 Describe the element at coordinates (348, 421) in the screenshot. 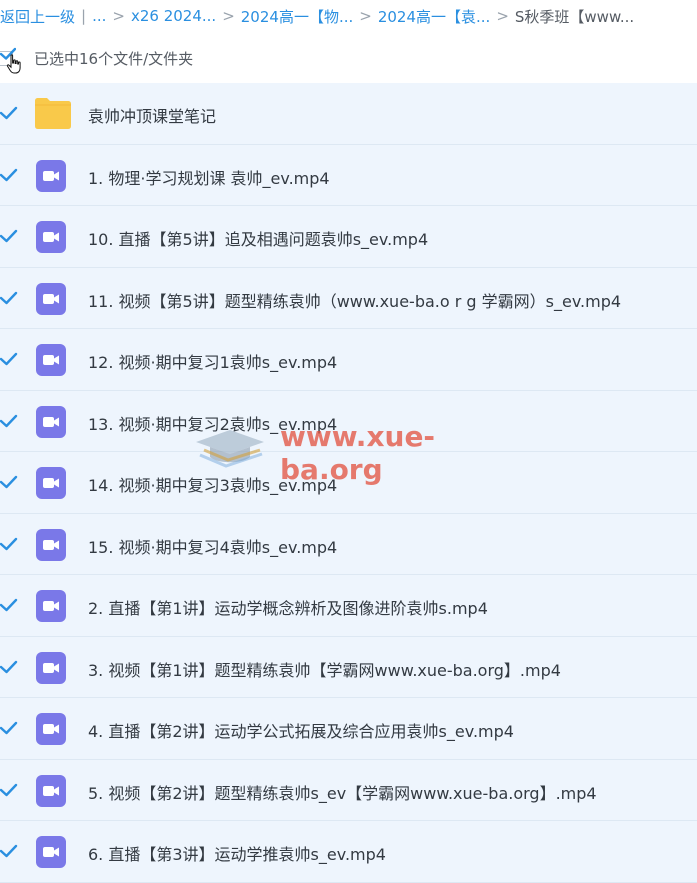

I see `file-row-video: 13. 视频·期中复习2袁帅s_ev.mp4` at that location.